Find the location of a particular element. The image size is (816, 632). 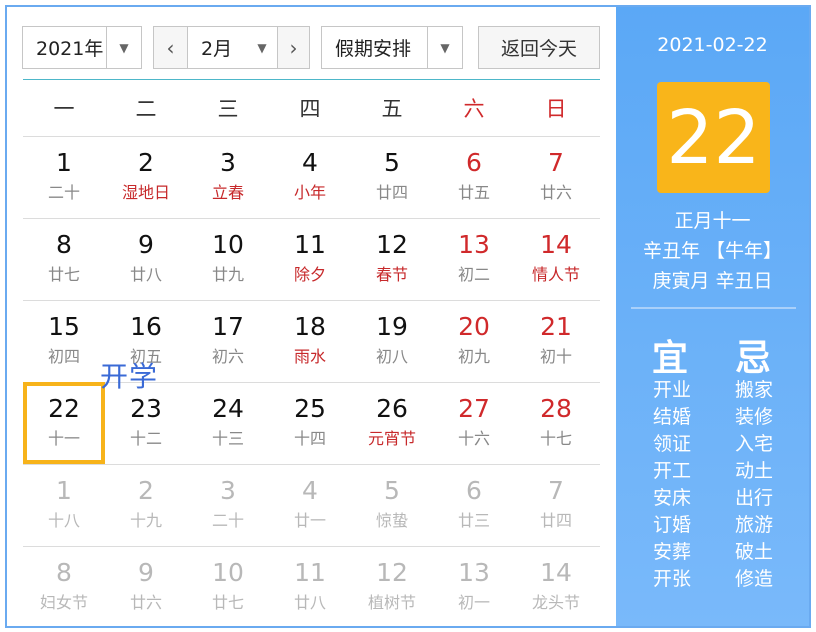

chevron-left-icon: ‹ is located at coordinates (170, 47).